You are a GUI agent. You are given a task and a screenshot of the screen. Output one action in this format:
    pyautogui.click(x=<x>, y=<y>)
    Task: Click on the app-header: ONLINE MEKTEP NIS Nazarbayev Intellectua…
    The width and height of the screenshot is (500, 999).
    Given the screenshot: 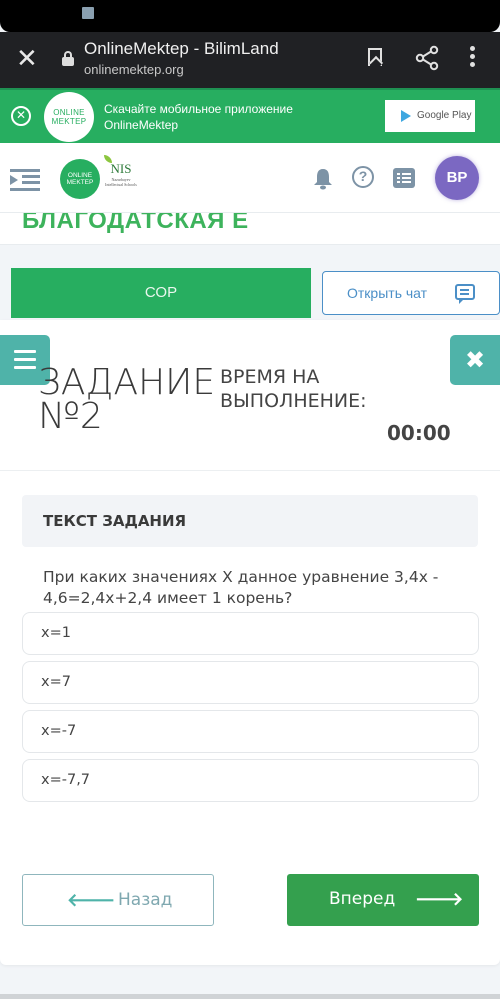 What is the action you would take?
    pyautogui.click(x=250, y=178)
    